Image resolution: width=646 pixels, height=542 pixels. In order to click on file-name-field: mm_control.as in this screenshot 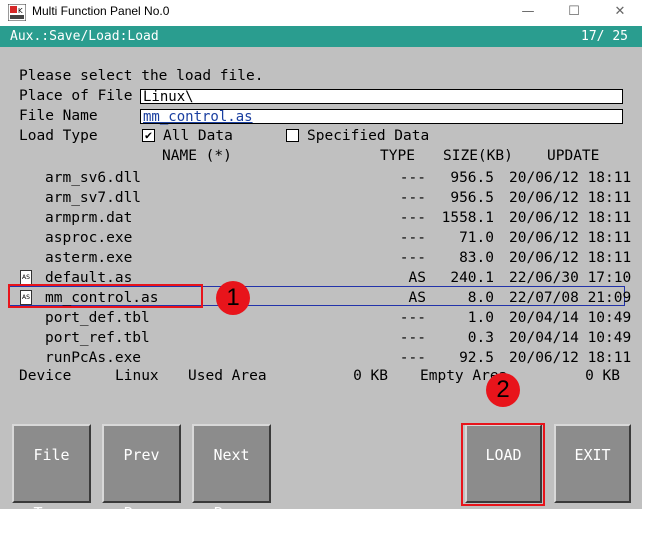, I will do `click(381, 117)`.